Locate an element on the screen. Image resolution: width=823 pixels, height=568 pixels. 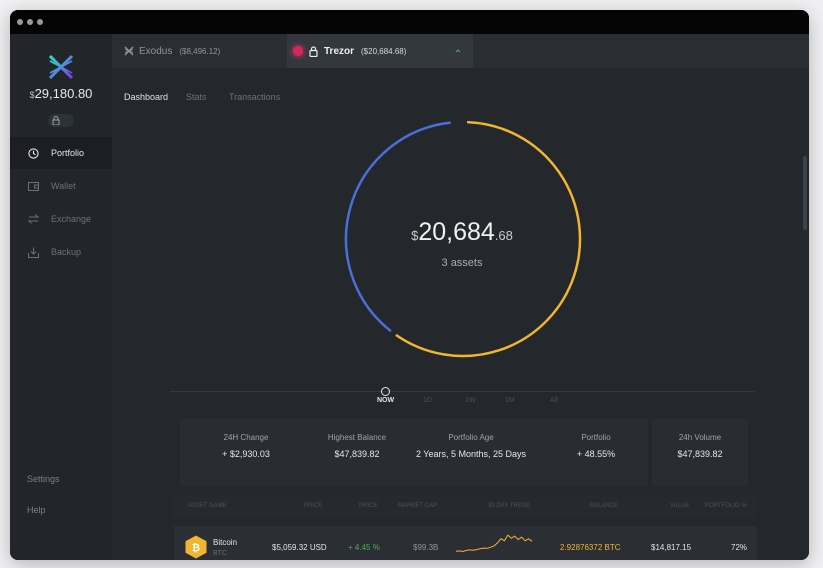
asset-balance: 2.92876372 BTC is located at coordinates (590, 547).